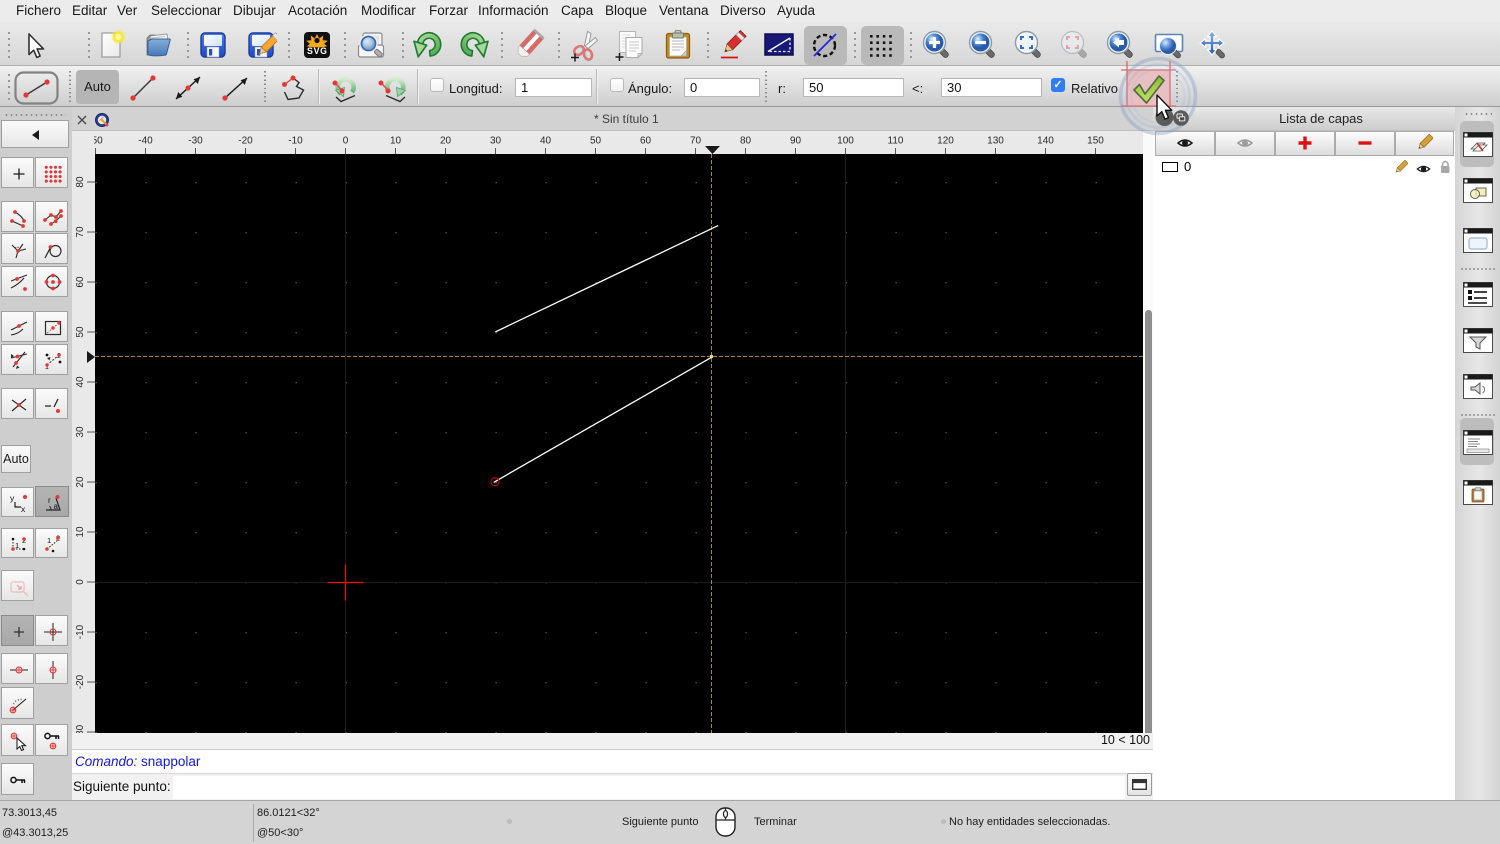  What do you see at coordinates (845, 141) in the screenshot?
I see `svg-text: 100` at bounding box center [845, 141].